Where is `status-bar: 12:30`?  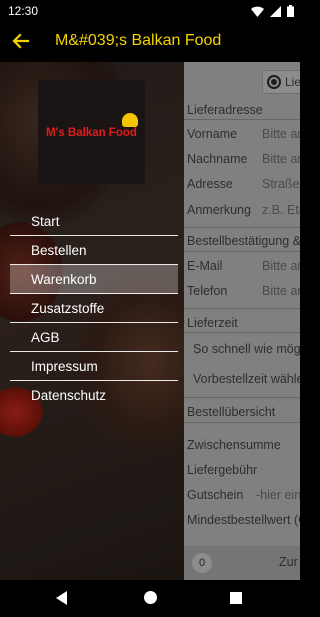 status-bar: 12:30 is located at coordinates (150, 11).